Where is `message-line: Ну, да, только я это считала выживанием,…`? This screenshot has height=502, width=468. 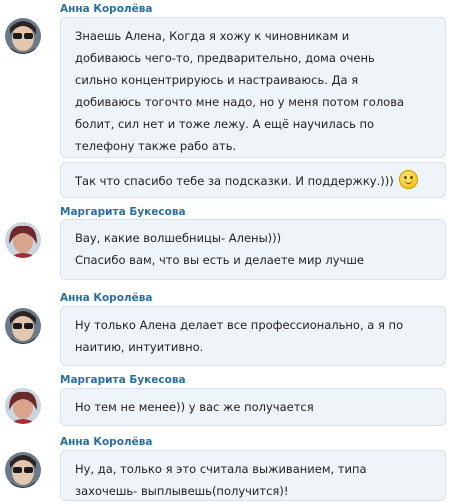 message-line: Ну, да, только я это считала выживанием,… is located at coordinates (221, 469).